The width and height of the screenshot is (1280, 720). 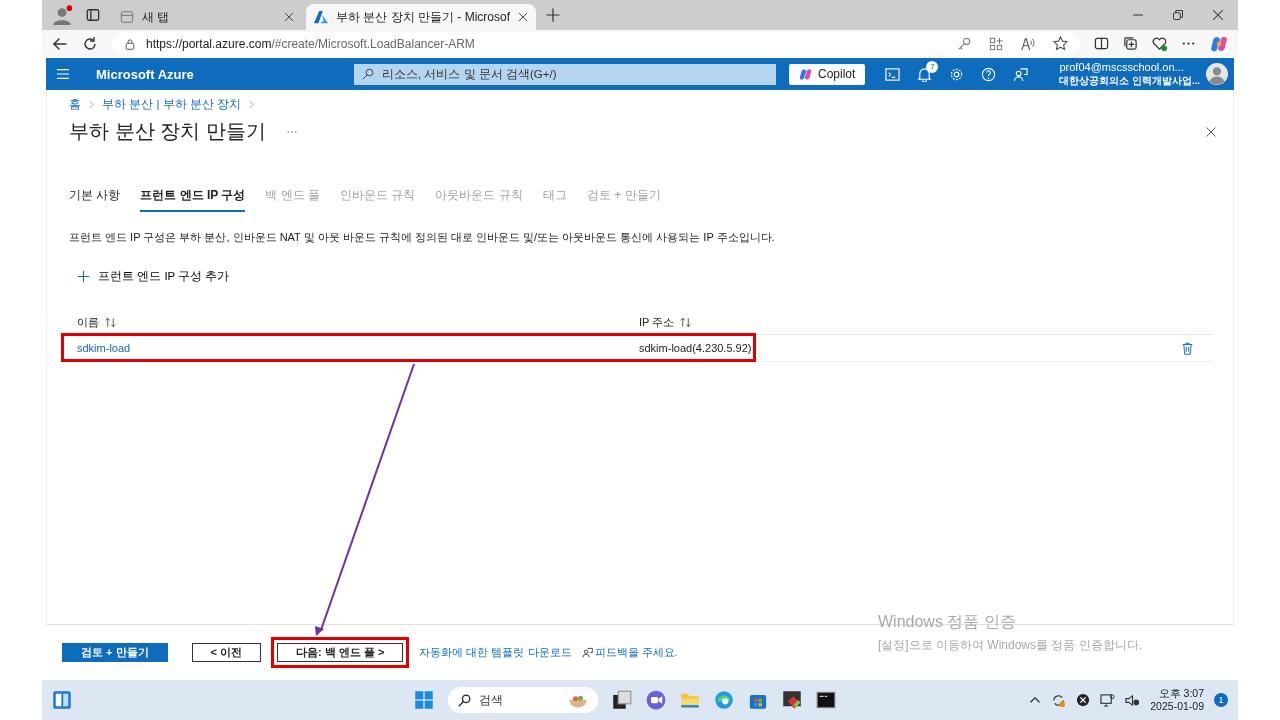 I want to click on widgets-icon, so click(x=62, y=700).